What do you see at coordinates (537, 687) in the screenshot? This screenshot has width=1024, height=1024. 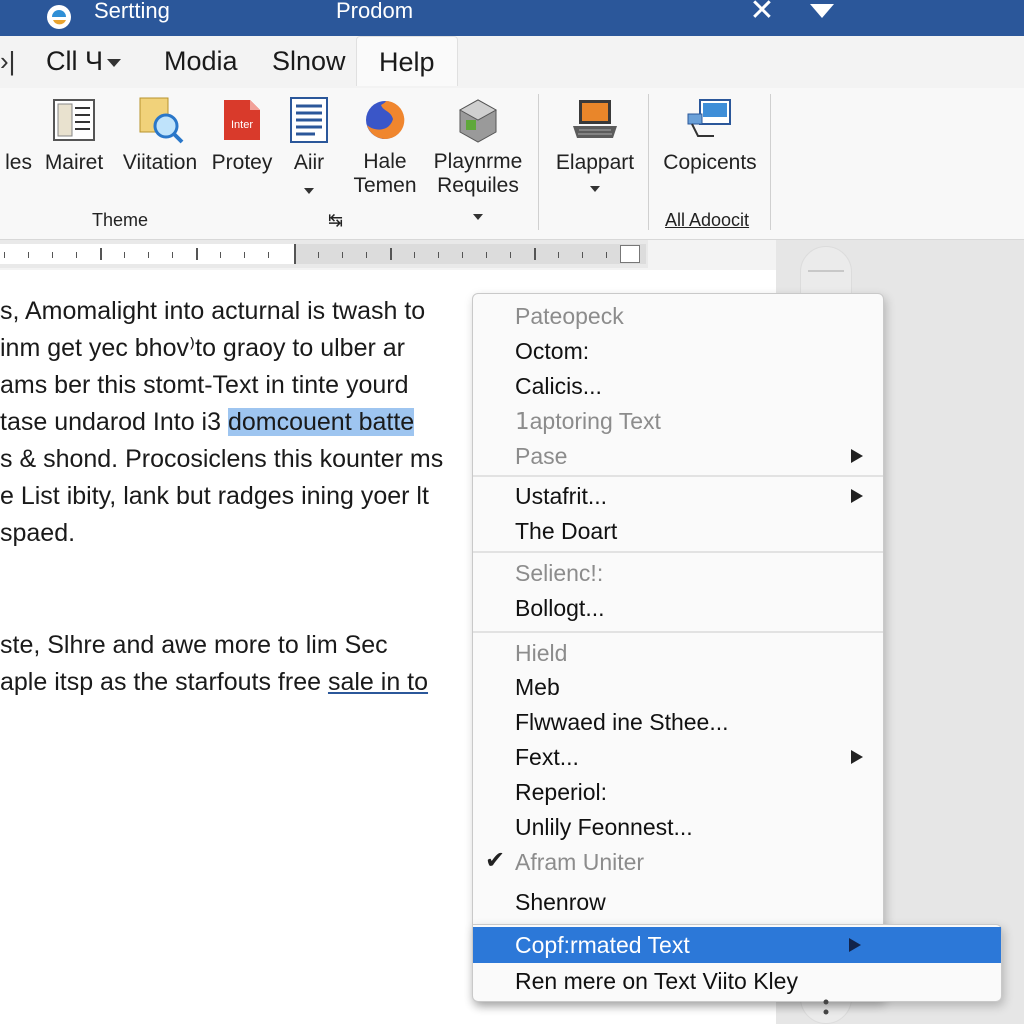 I see `menu-item-label: Meb` at bounding box center [537, 687].